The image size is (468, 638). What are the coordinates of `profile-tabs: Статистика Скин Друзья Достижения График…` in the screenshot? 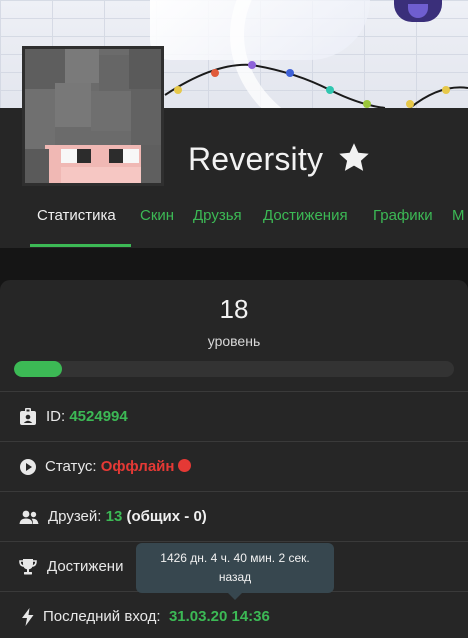 It's located at (234, 227).